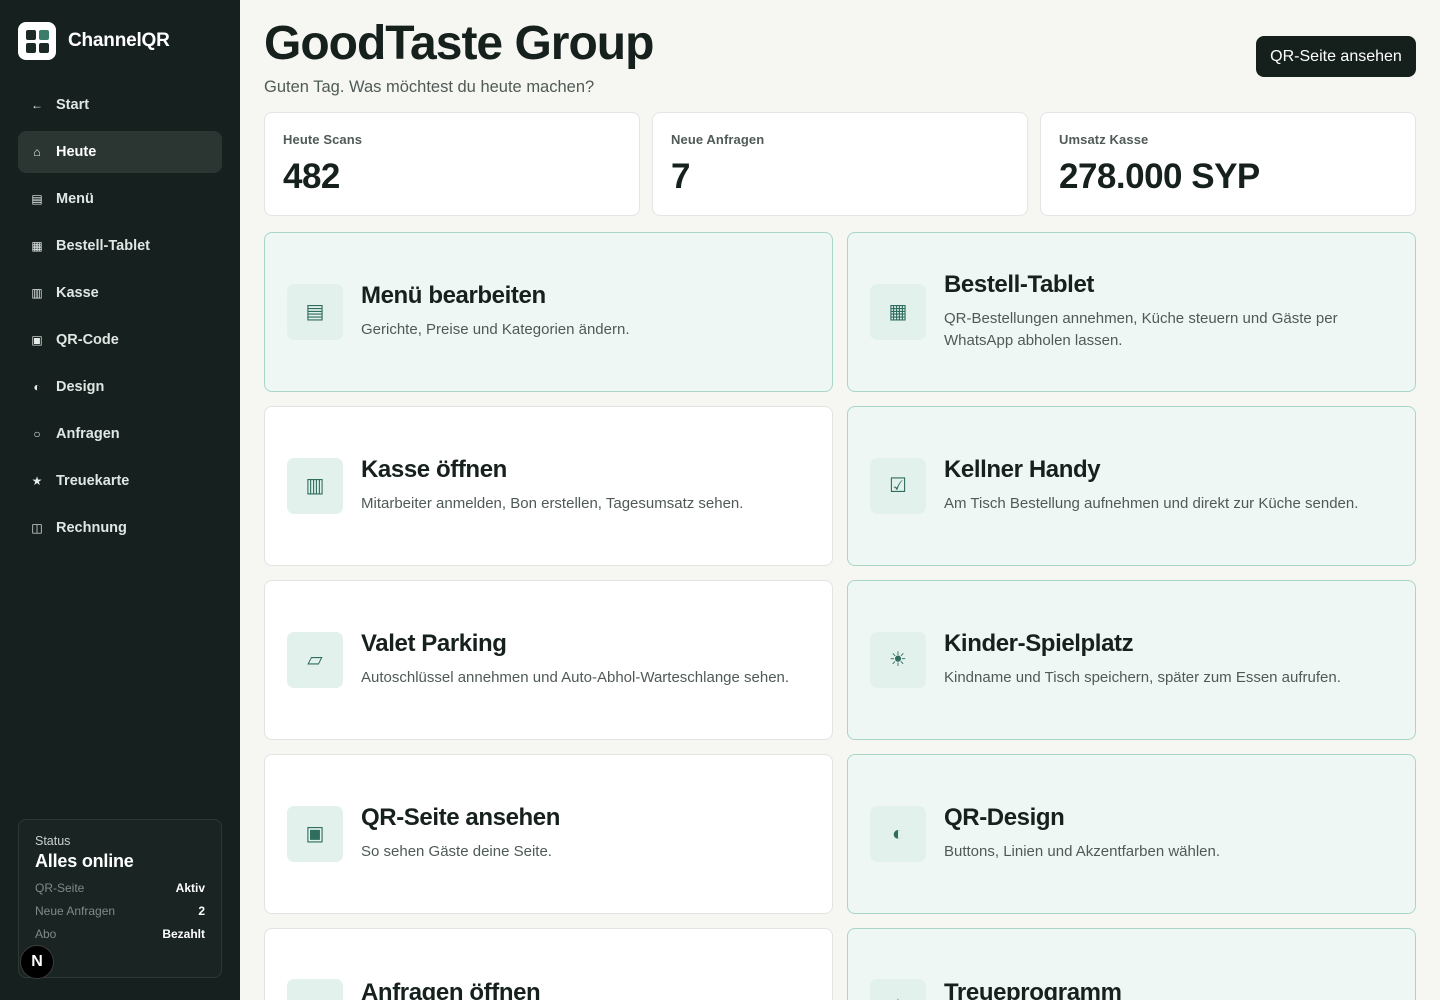 Image resolution: width=1440 pixels, height=1000 pixels. I want to click on status-row-value: Aktiv, so click(190, 888).